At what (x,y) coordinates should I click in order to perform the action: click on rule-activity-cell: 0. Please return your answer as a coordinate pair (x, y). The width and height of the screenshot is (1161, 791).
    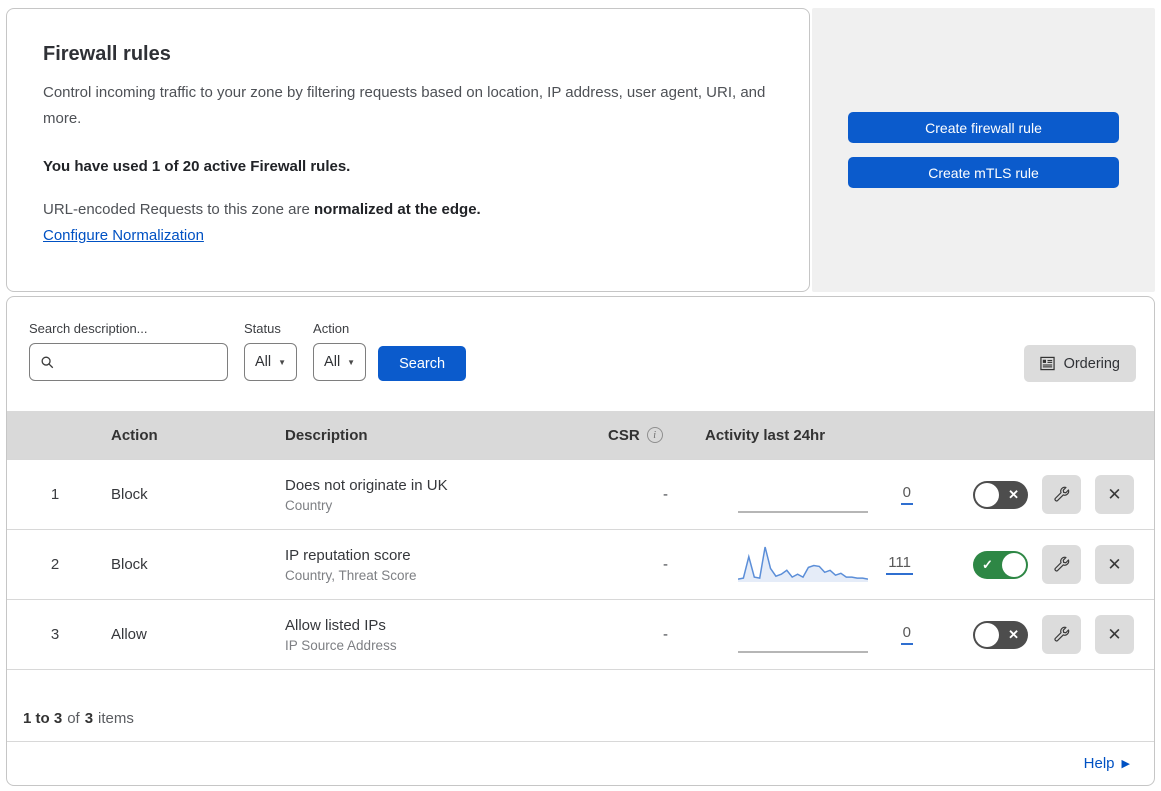
    Looking at the image, I should click on (807, 495).